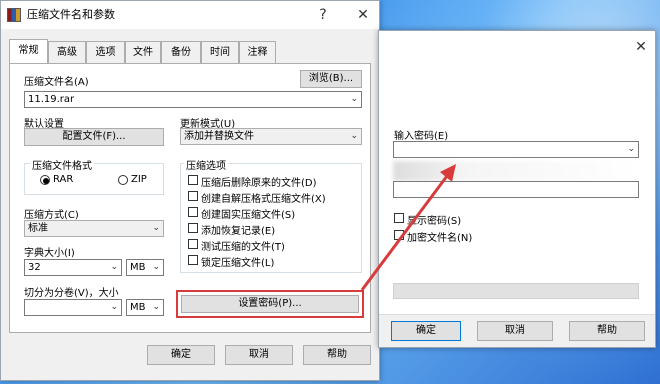  What do you see at coordinates (406, 231) in the screenshot?
I see `annotation-arrow-line` at bounding box center [406, 231].